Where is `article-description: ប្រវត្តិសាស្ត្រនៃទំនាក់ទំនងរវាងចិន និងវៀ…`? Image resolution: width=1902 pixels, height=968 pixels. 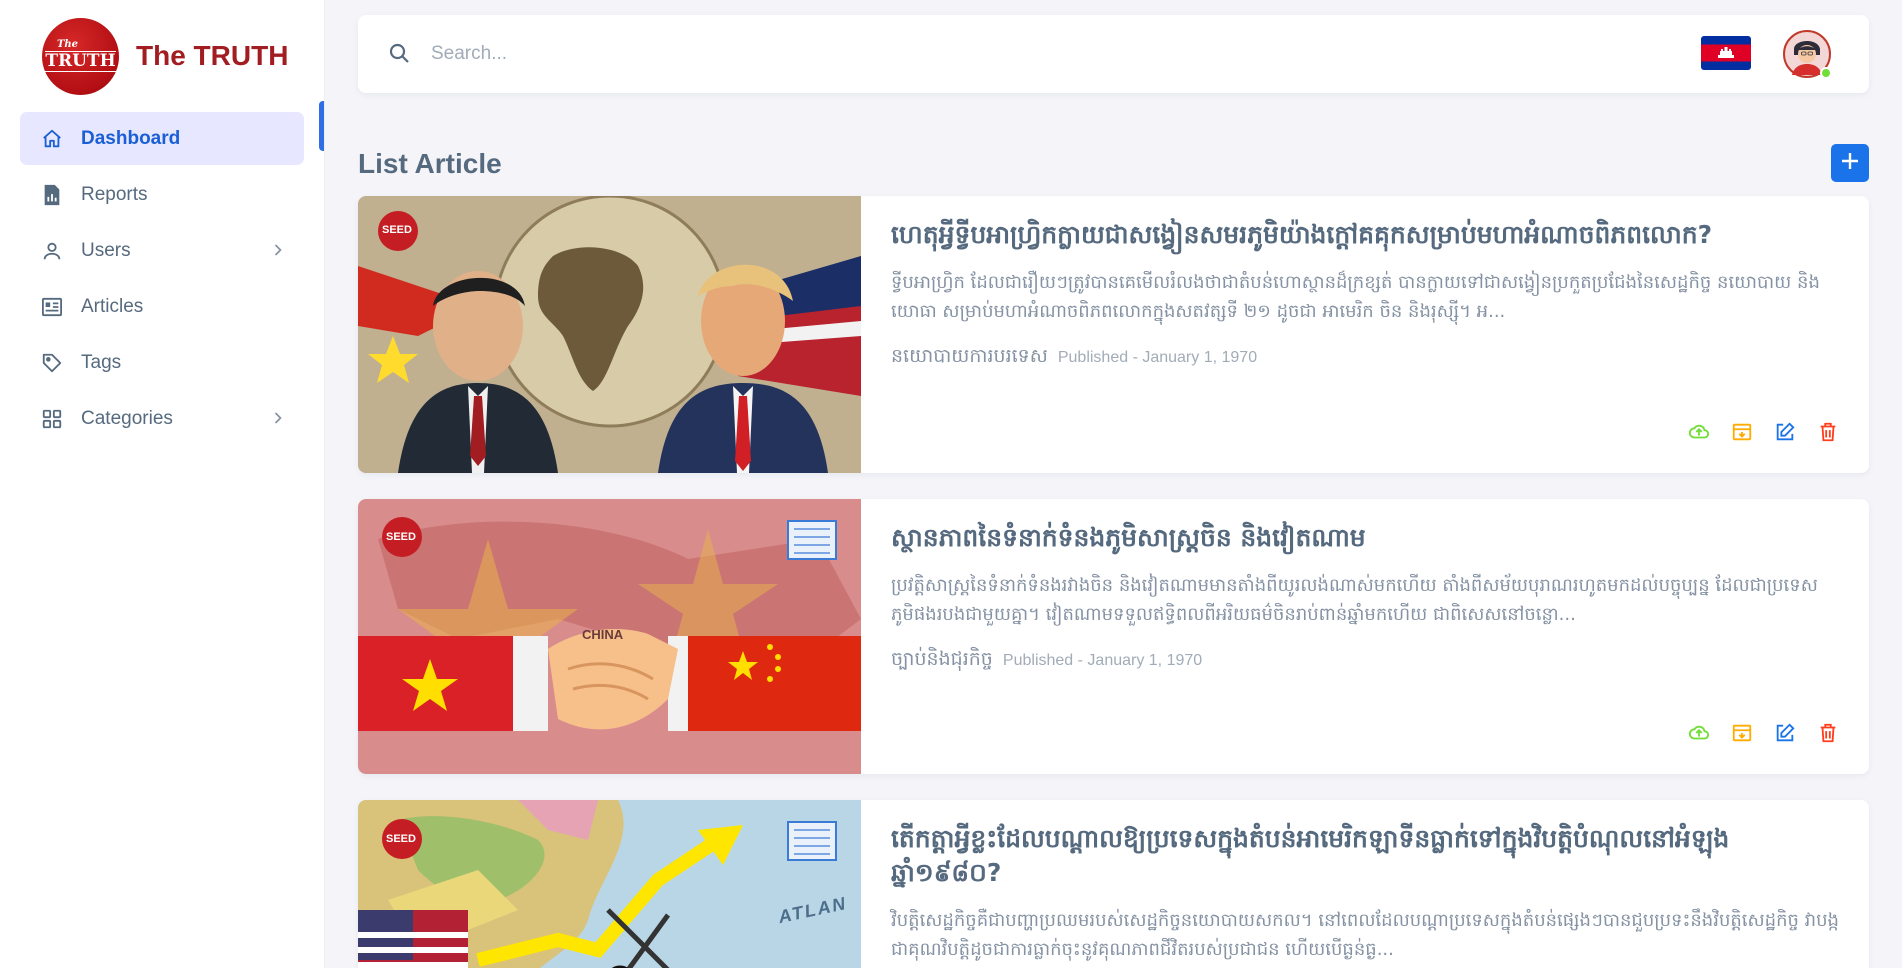
article-description: ប្រវត្តិសាស្ត្រនៃទំនាក់ទំនងរវាងចិន និងវៀ… is located at coordinates (1354, 600).